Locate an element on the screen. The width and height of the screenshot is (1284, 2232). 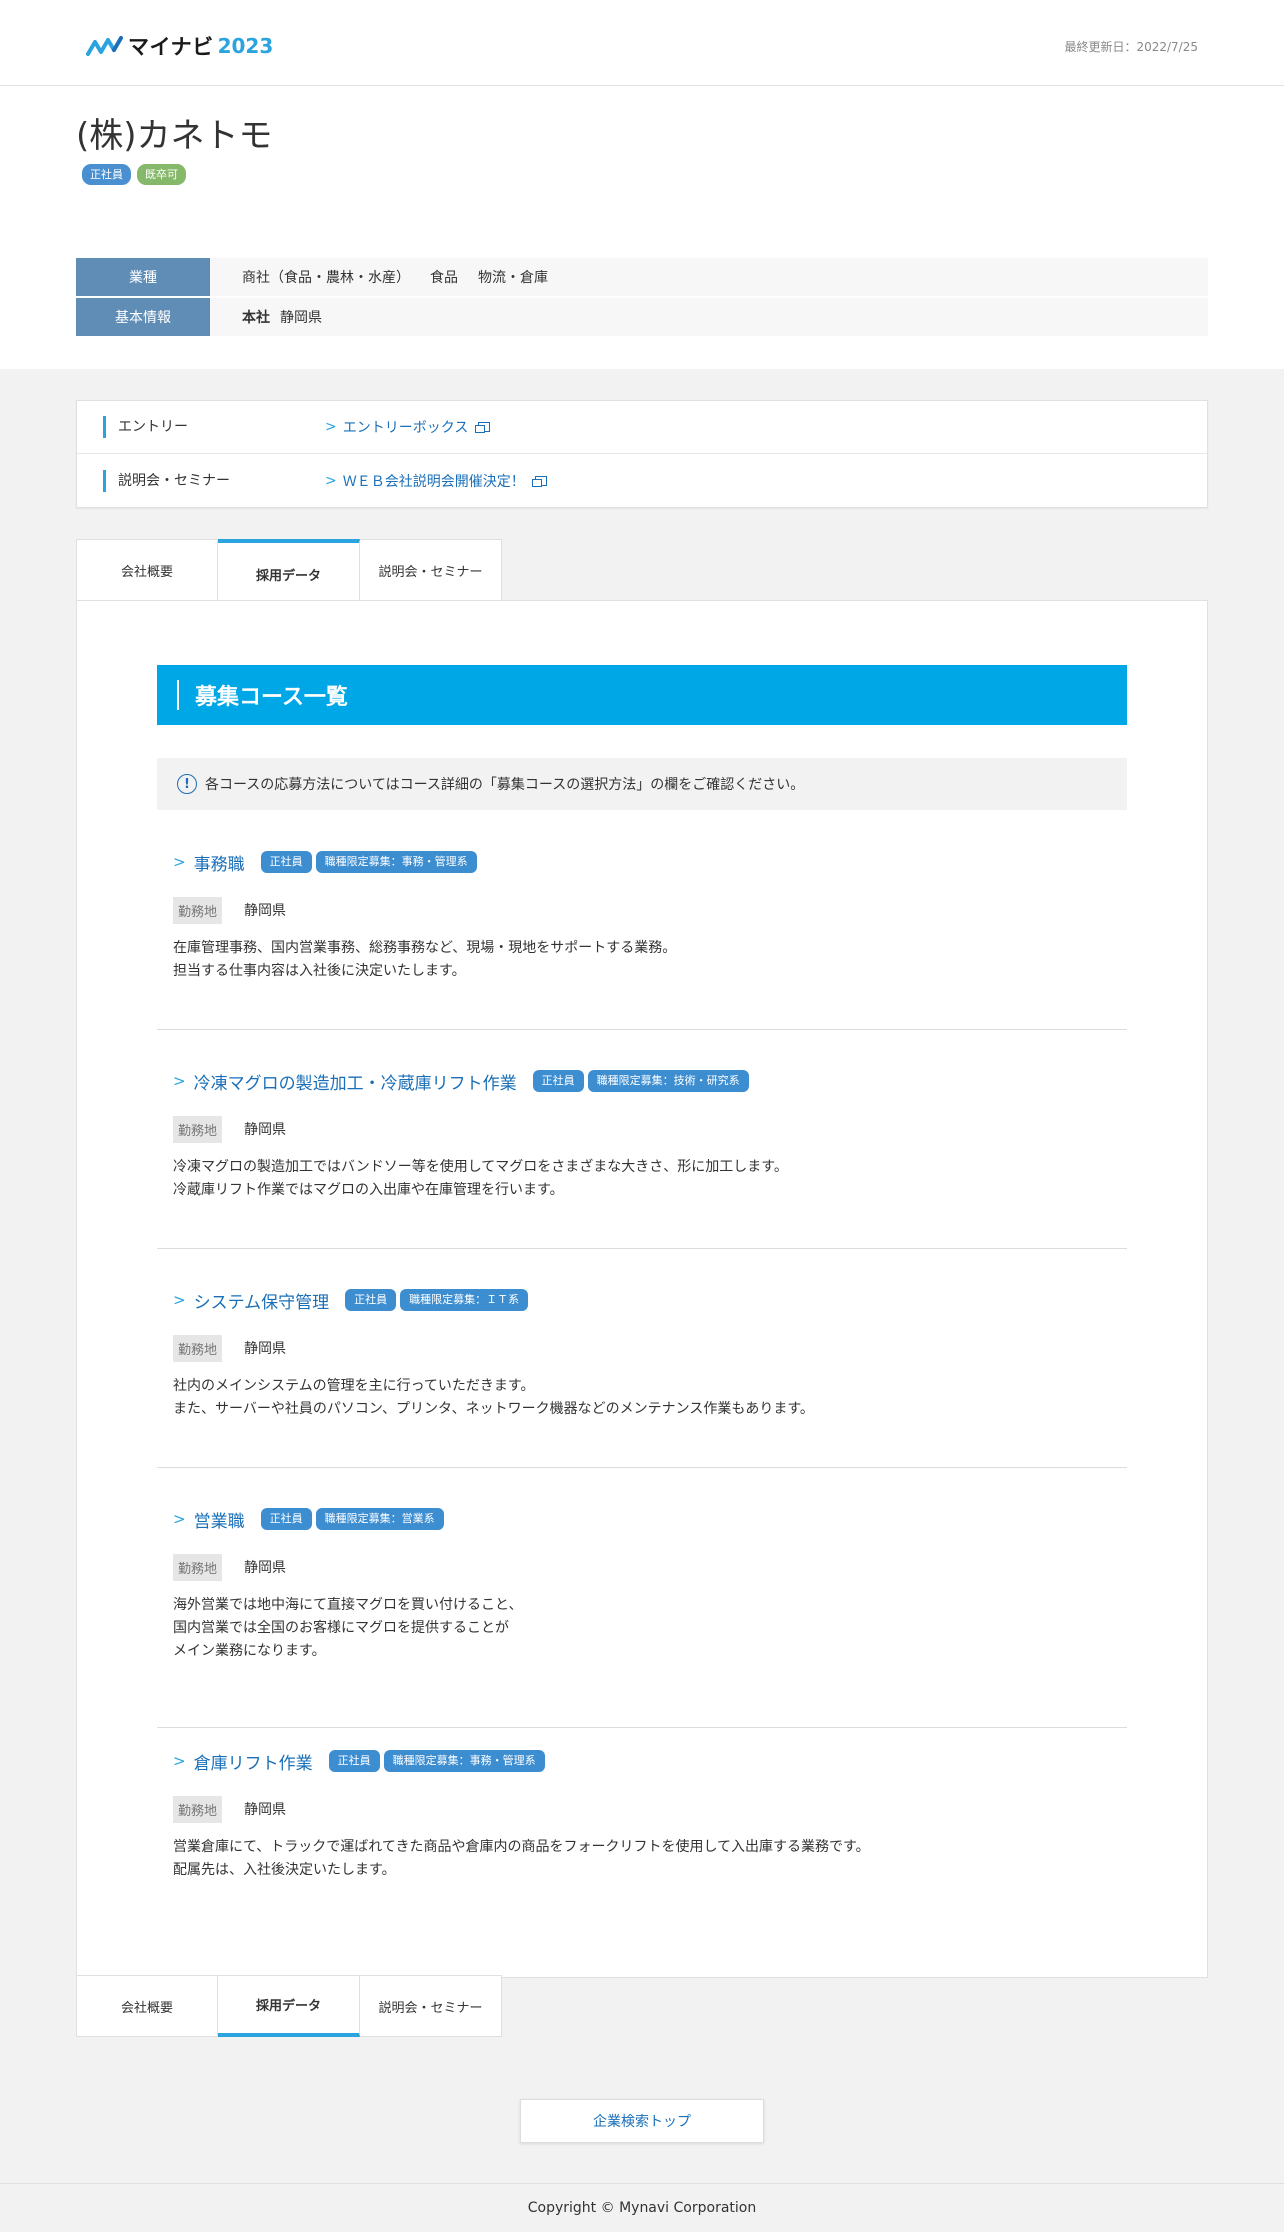
industry-label: 業種 is located at coordinates (143, 277).